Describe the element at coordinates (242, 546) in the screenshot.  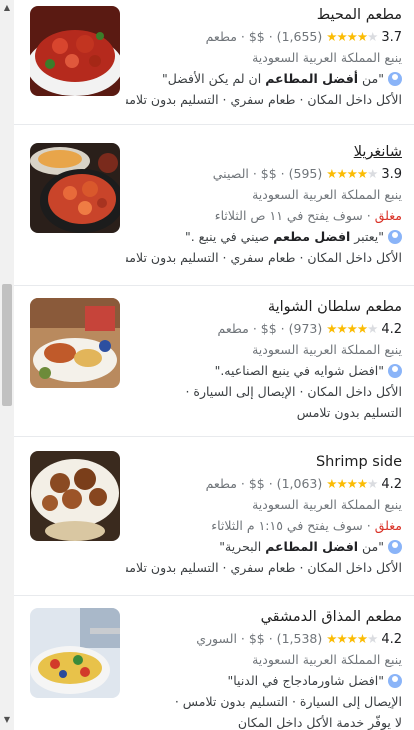
I see `review-text: البحرية"` at that location.